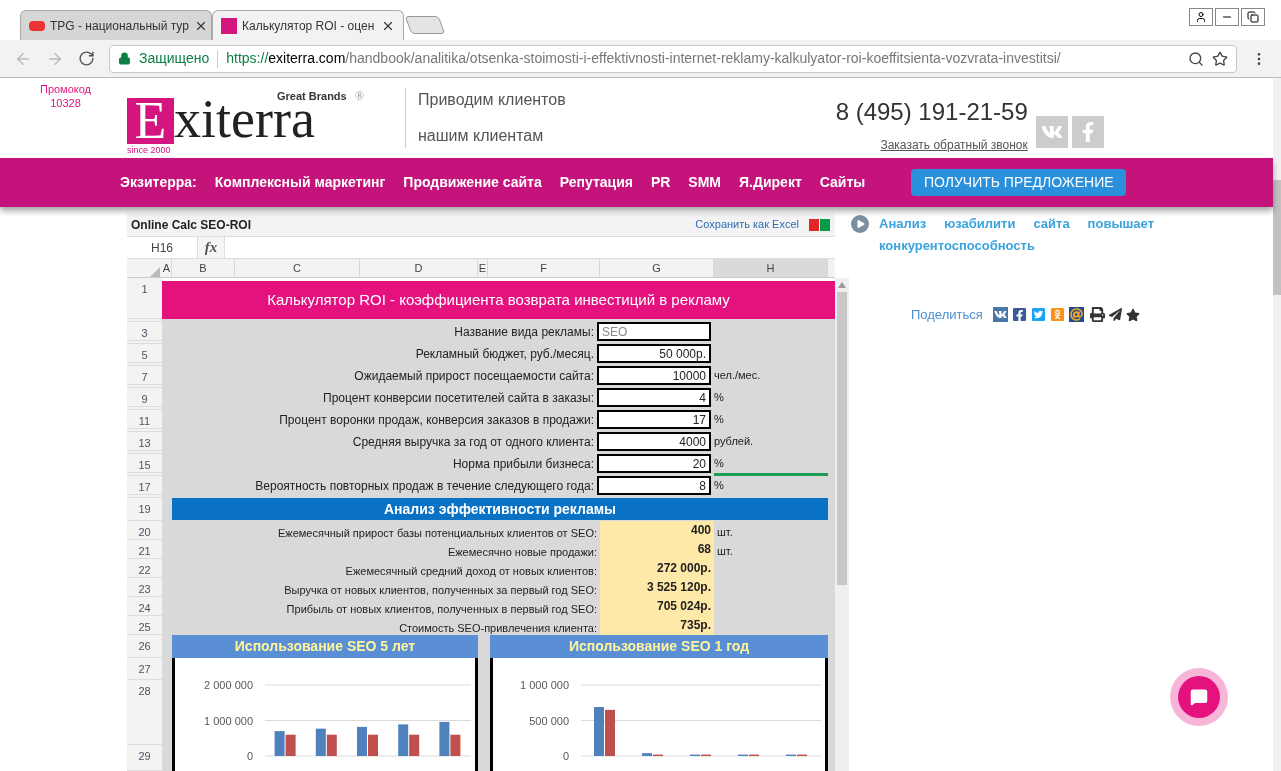  I want to click on star-icon, so click(1132, 314).